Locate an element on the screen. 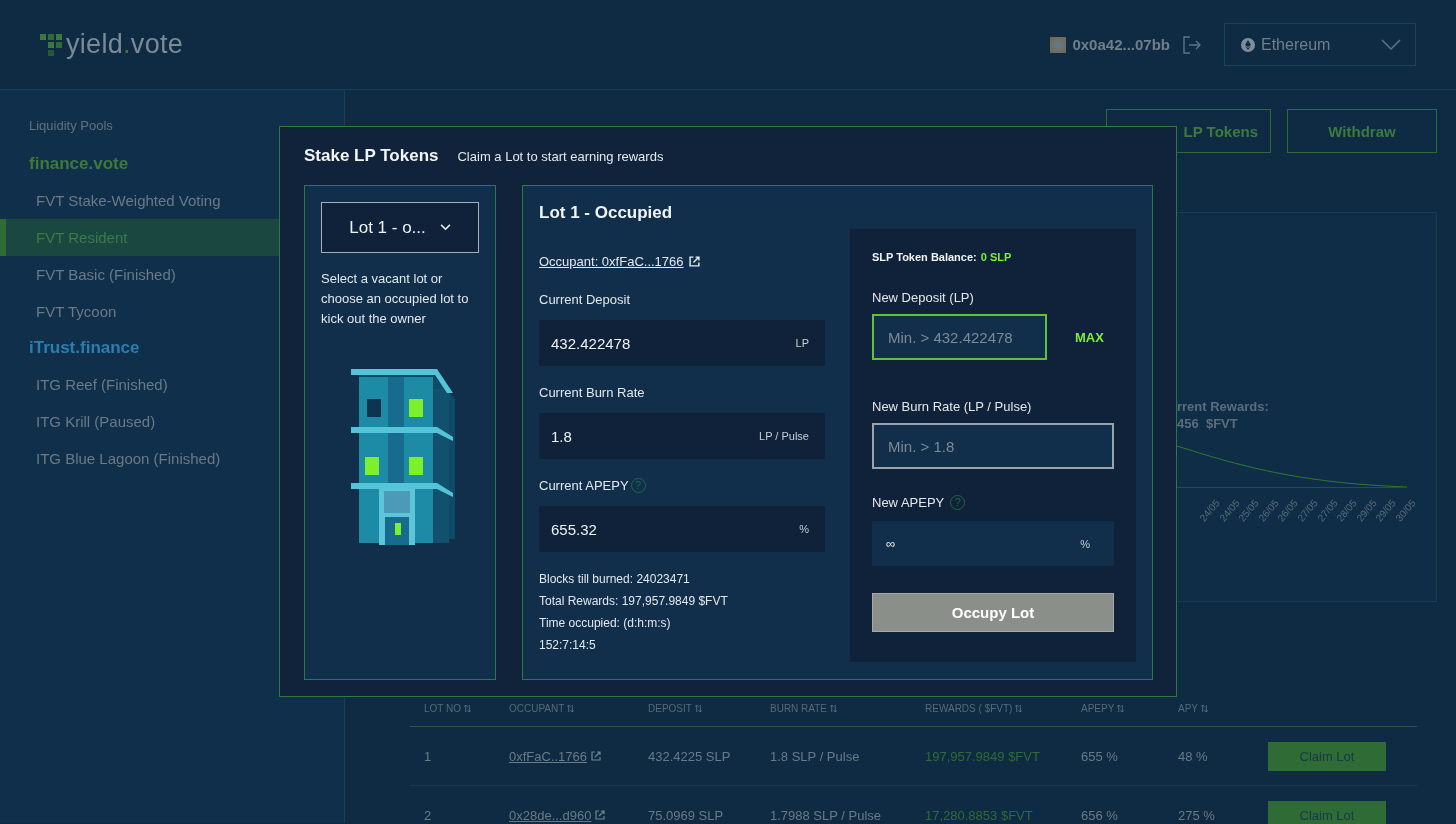 The image size is (1456, 824). lot-info-line: Time occupied: (d:h:m:s) is located at coordinates (605, 623).